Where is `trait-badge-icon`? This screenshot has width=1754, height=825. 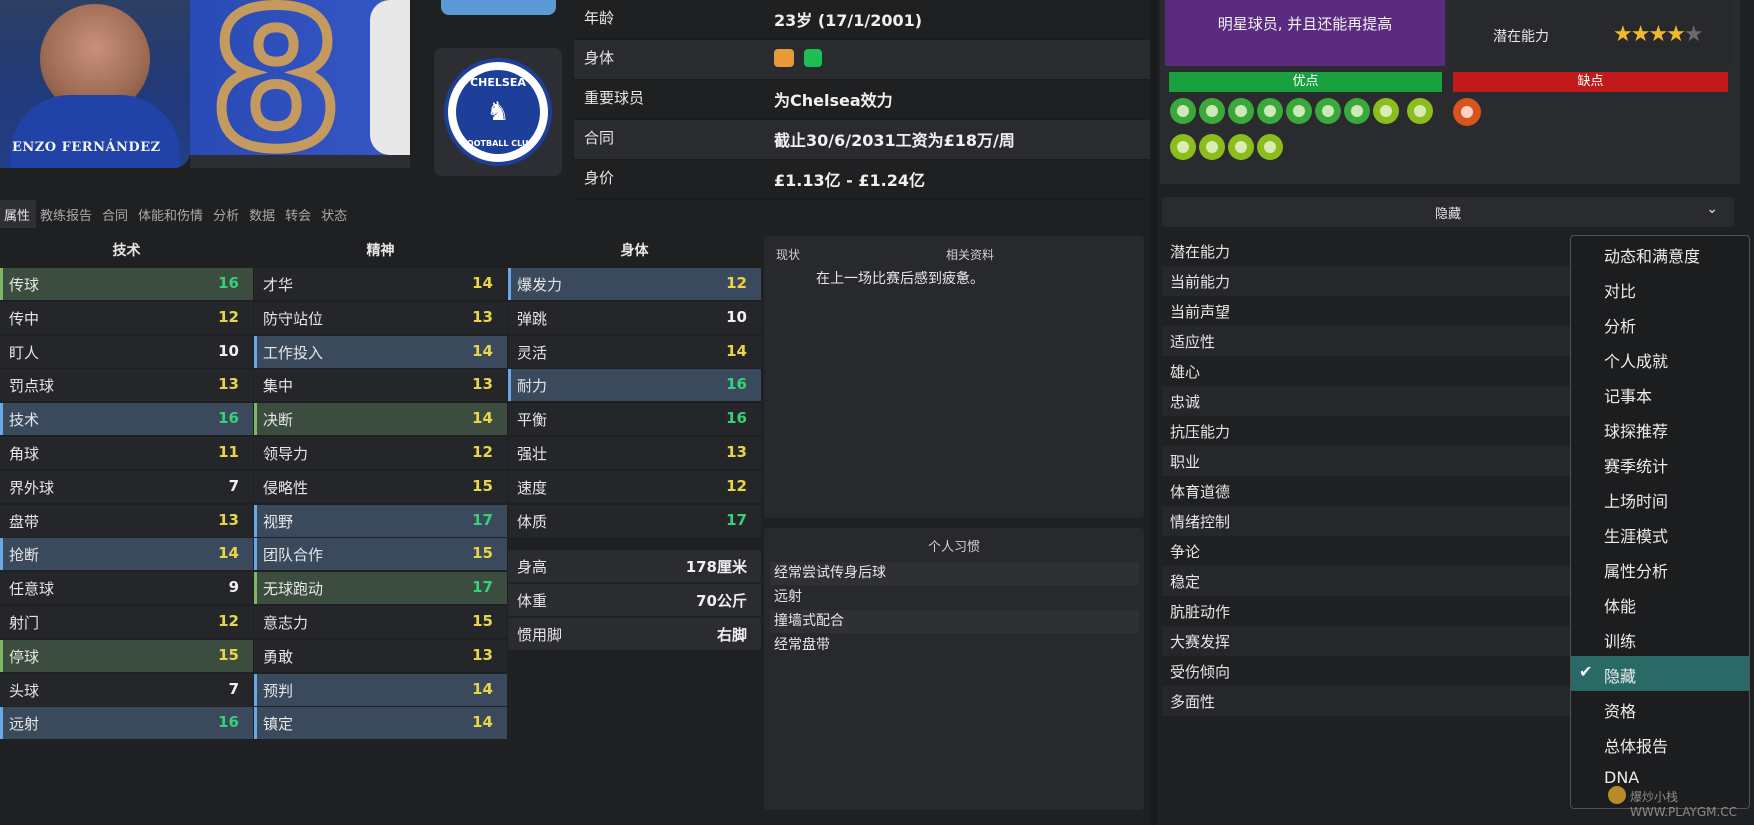 trait-badge-icon is located at coordinates (1183, 111).